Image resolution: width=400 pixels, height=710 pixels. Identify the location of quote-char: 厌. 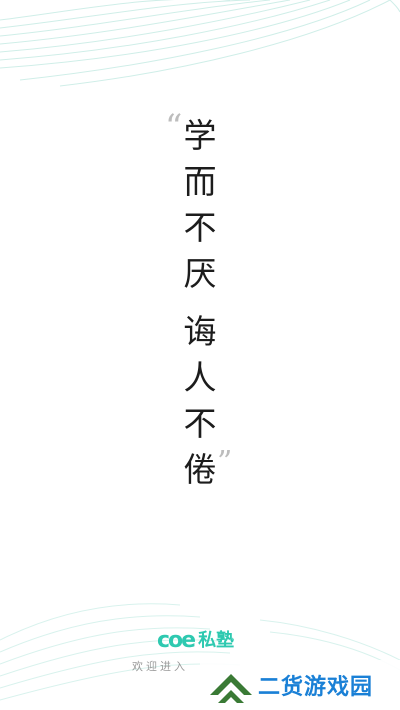
(200, 273).